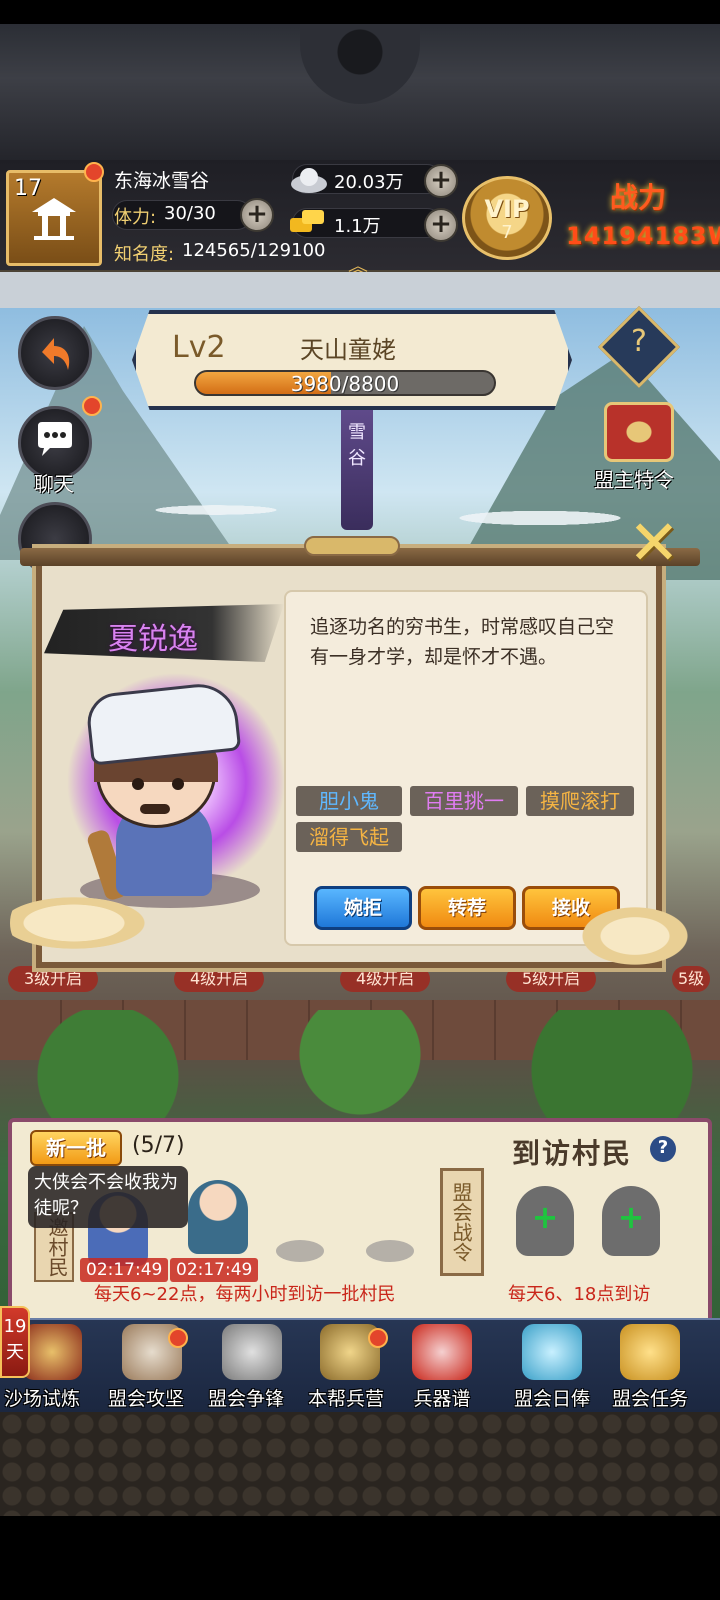  What do you see at coordinates (307, 221) in the screenshot?
I see `gold-ingot-icon` at bounding box center [307, 221].